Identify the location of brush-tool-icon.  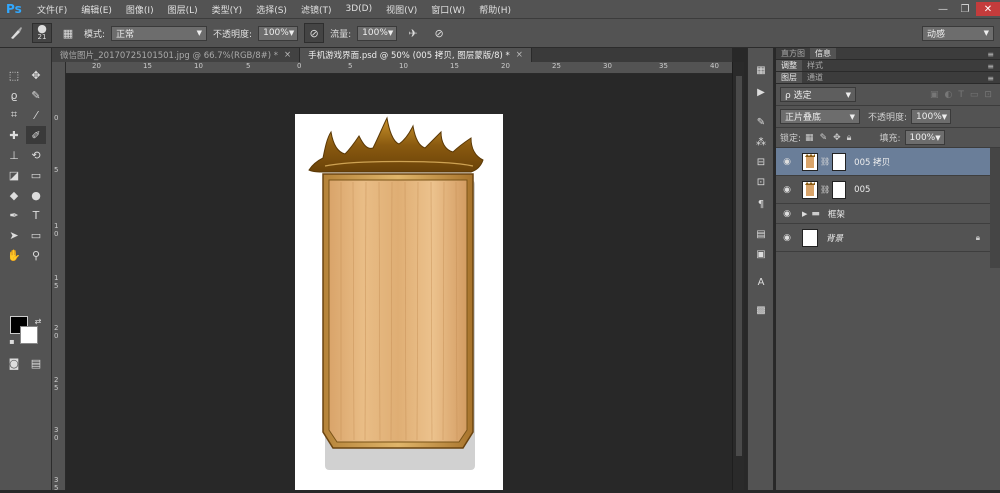
(16, 33).